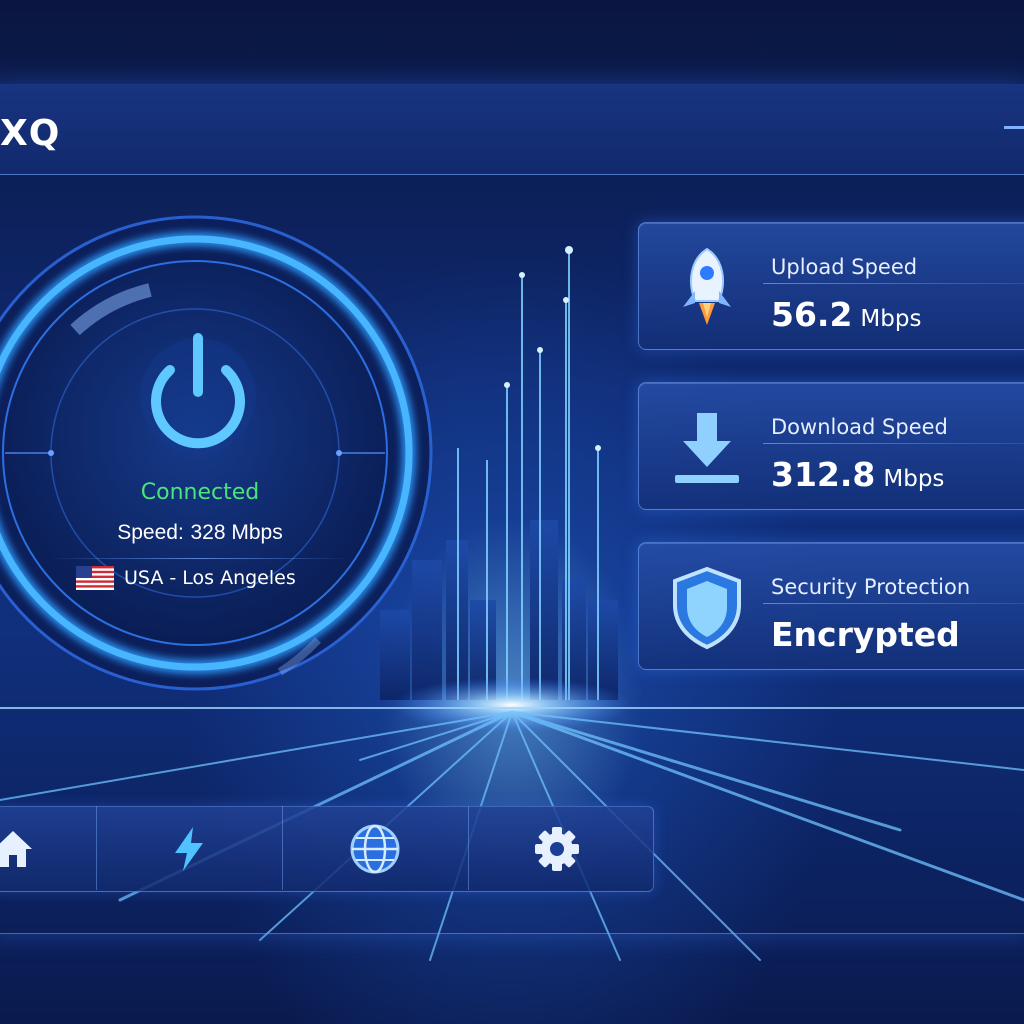 The width and height of the screenshot is (1024, 1024). I want to click on speed-value: 328 Mbps, so click(236, 532).